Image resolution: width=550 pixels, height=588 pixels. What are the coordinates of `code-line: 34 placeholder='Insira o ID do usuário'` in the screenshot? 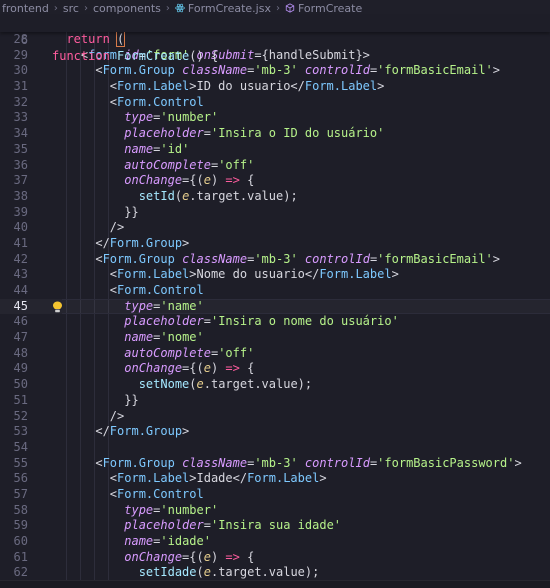 It's located at (275, 134).